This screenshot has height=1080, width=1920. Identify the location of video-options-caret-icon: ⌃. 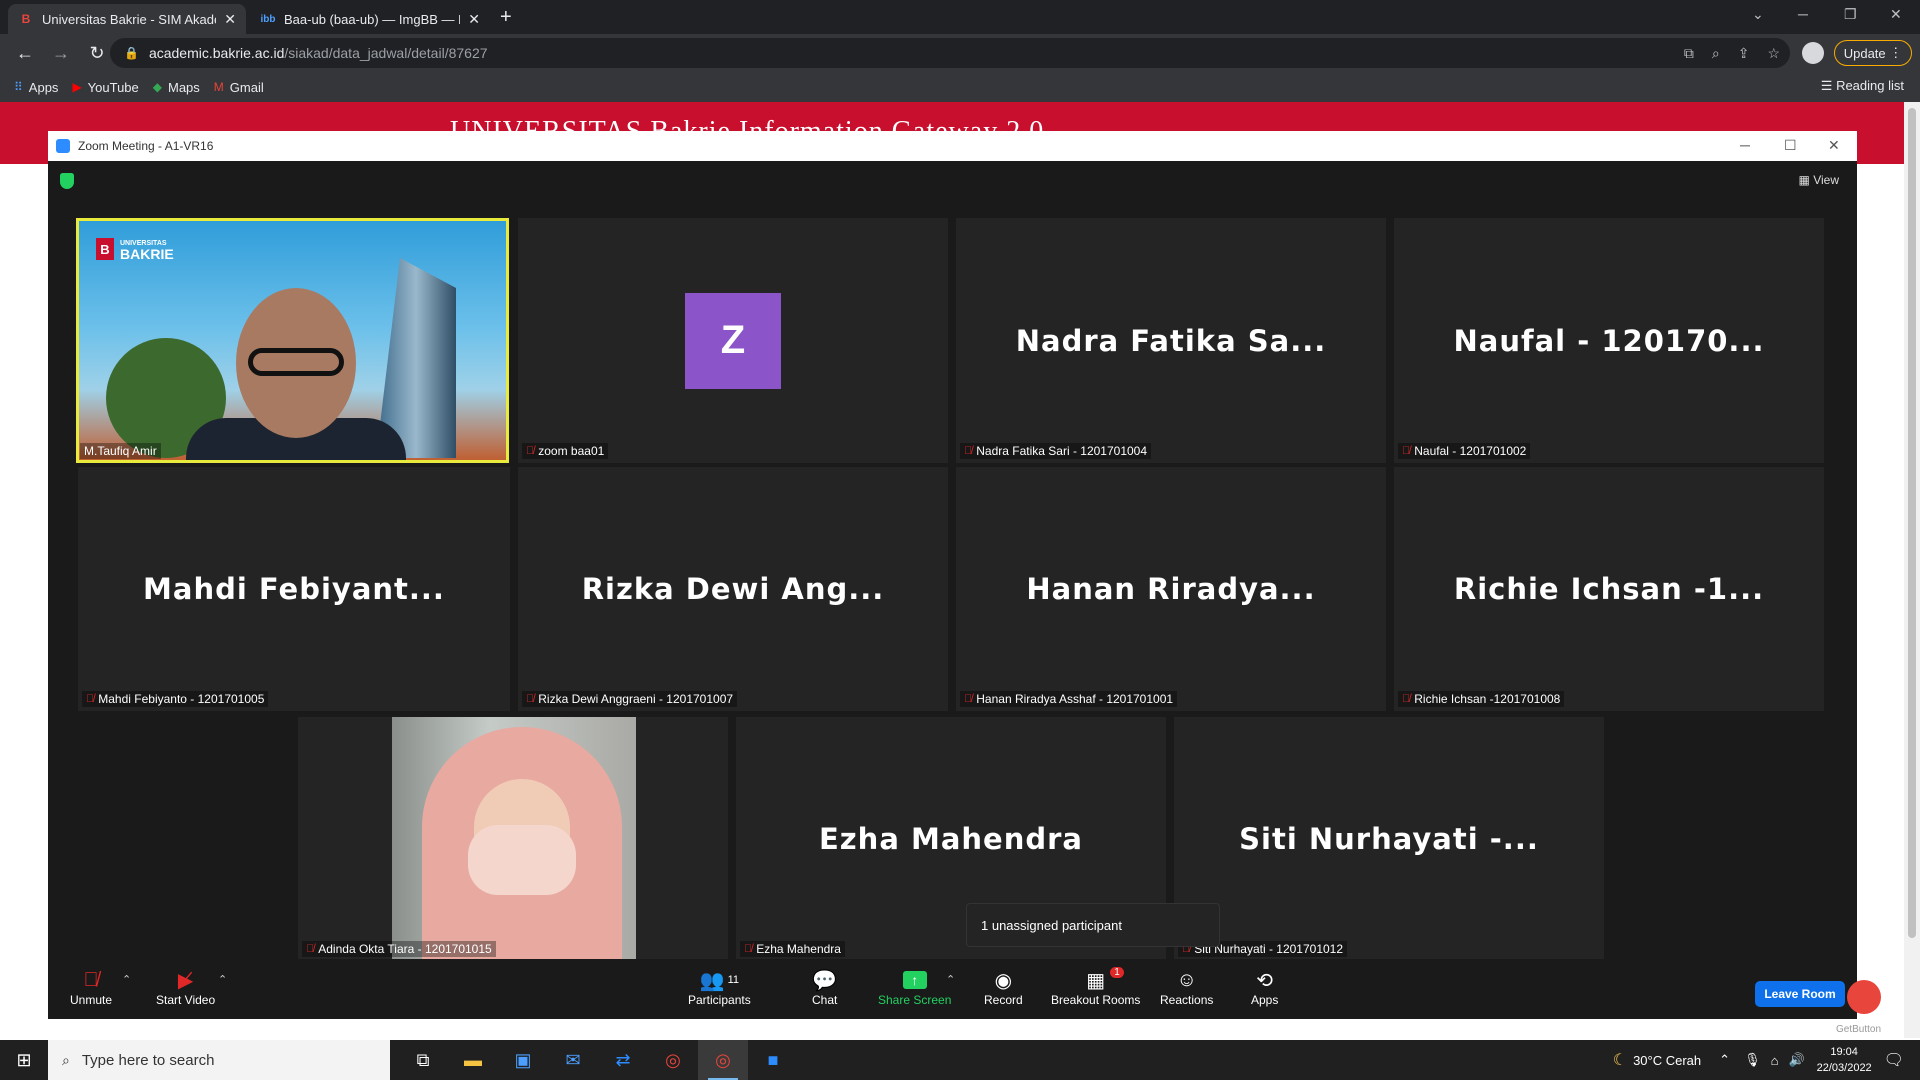
(222, 979).